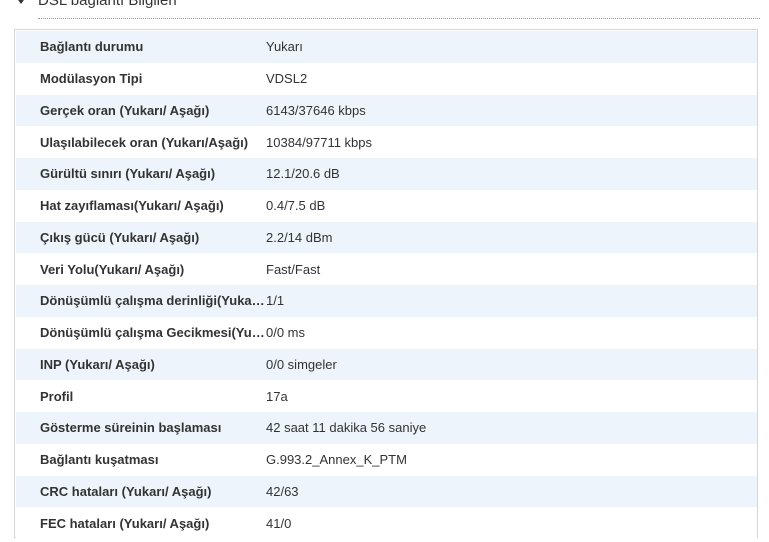  I want to click on row-value: 41/0, so click(279, 523).